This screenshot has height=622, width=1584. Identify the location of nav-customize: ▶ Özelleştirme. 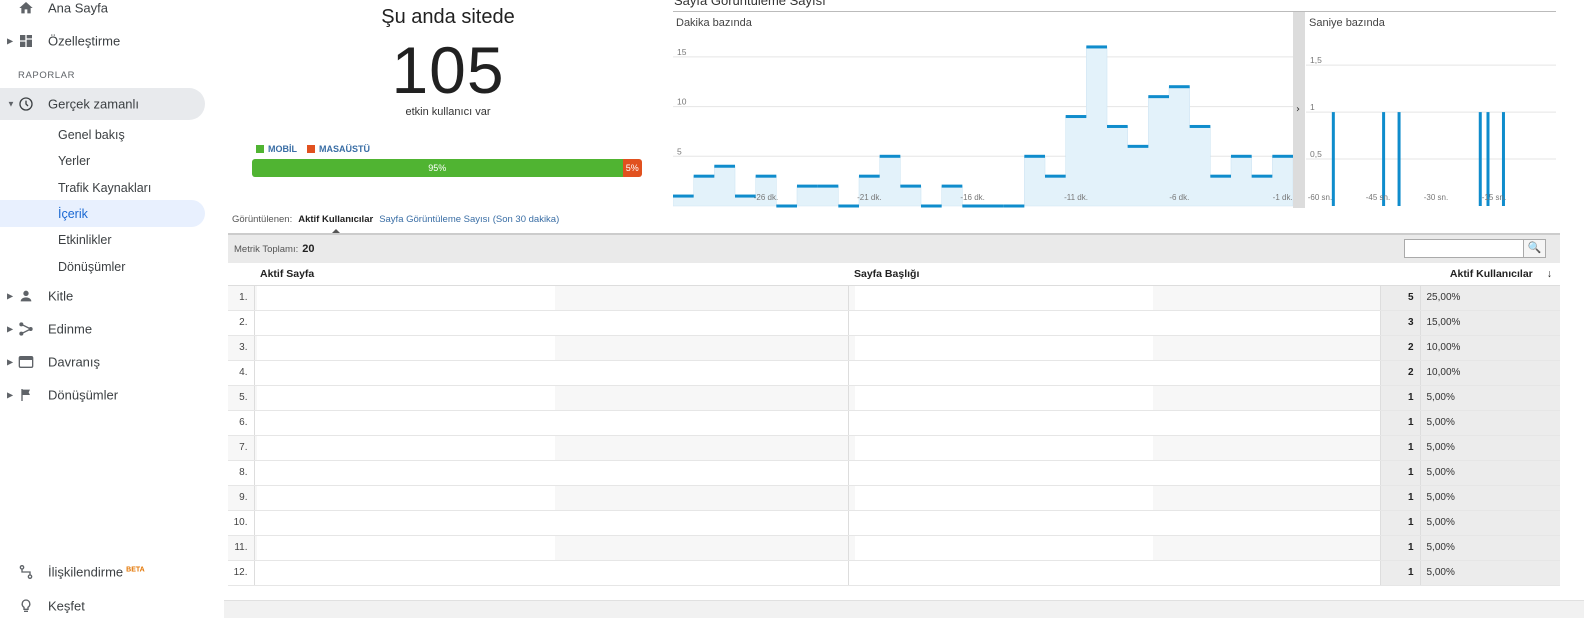
(102, 41).